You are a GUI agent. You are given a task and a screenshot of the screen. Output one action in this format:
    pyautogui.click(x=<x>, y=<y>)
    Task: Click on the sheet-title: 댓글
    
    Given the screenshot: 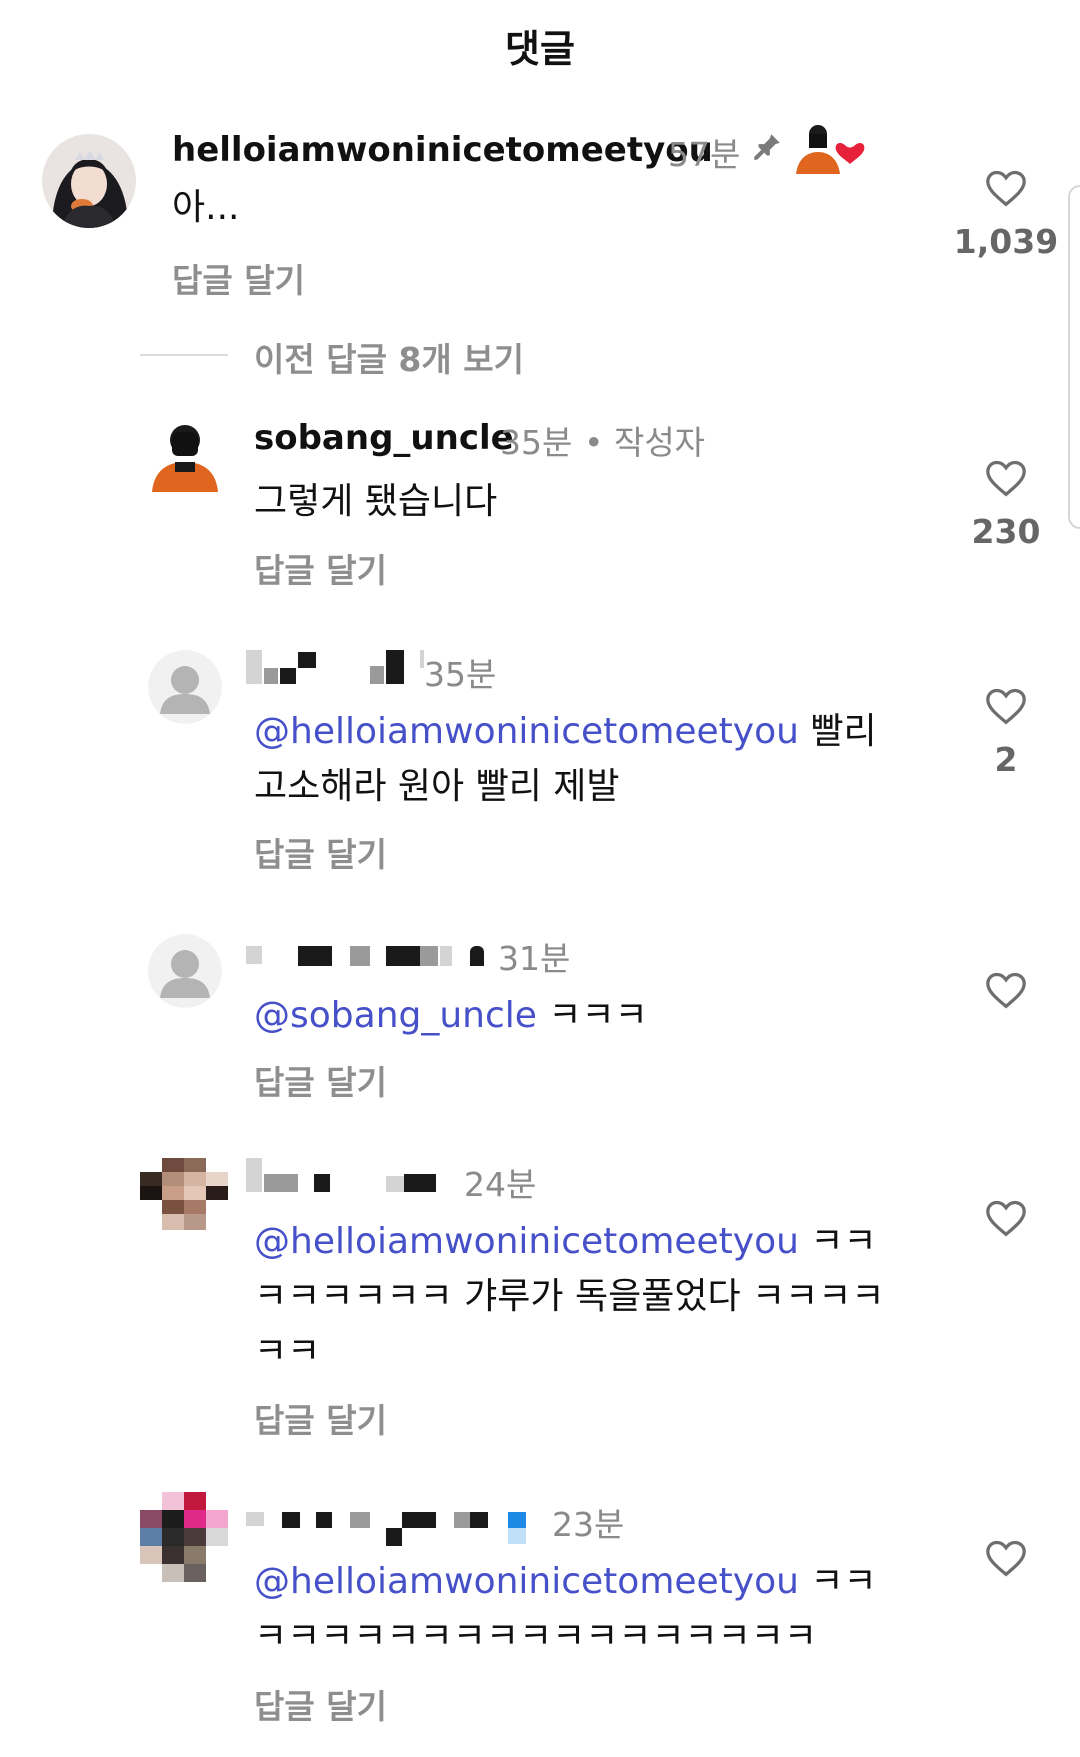 What is the action you would take?
    pyautogui.click(x=540, y=49)
    